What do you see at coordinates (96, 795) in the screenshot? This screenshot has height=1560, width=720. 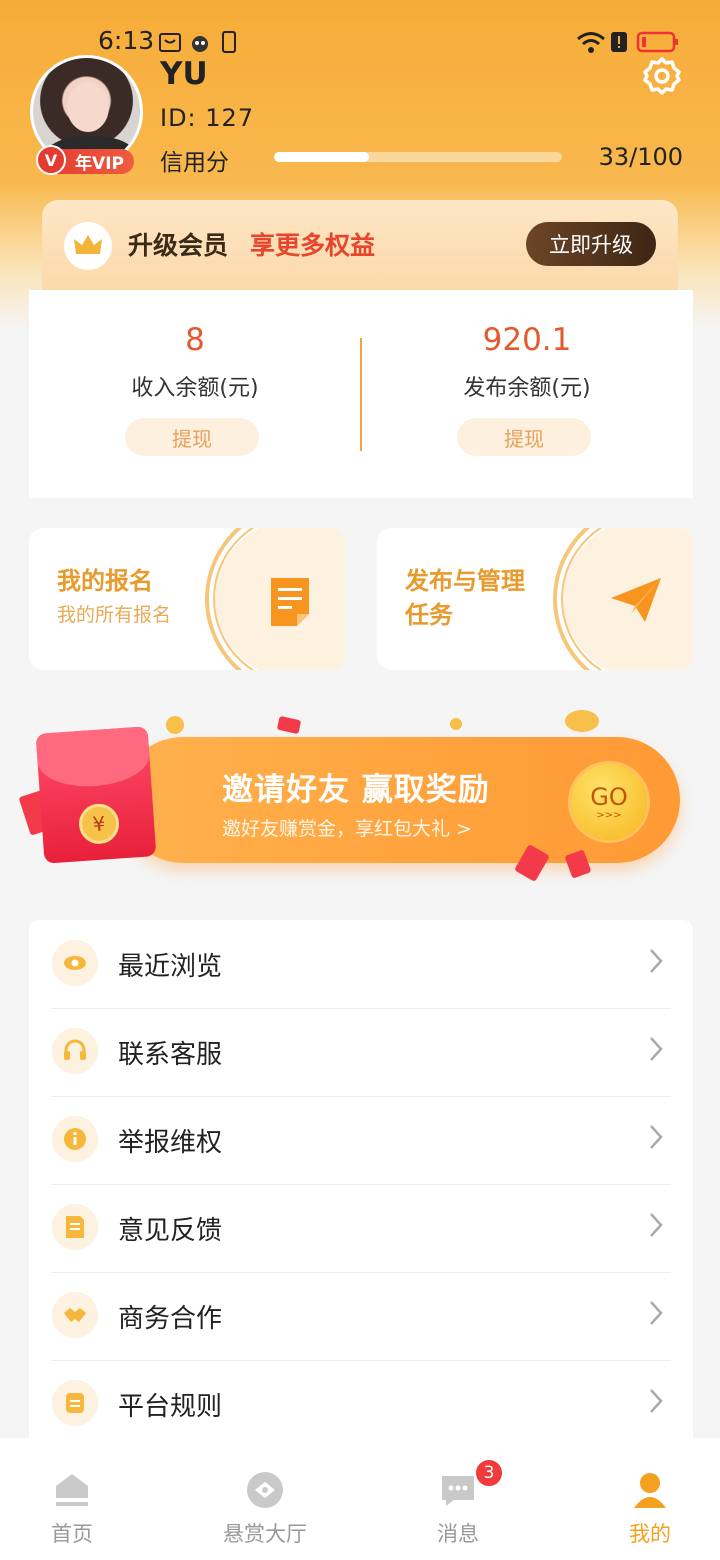 I see `red-envelope-illustration: ¥` at bounding box center [96, 795].